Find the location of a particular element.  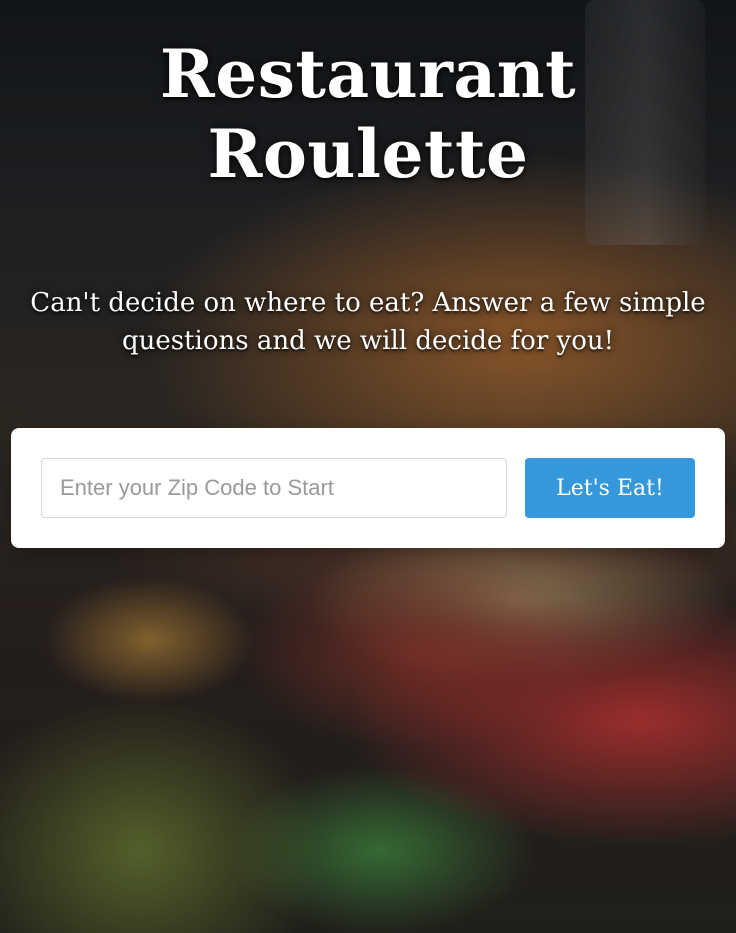

lets-eat-button: Let's Eat! is located at coordinates (610, 488).